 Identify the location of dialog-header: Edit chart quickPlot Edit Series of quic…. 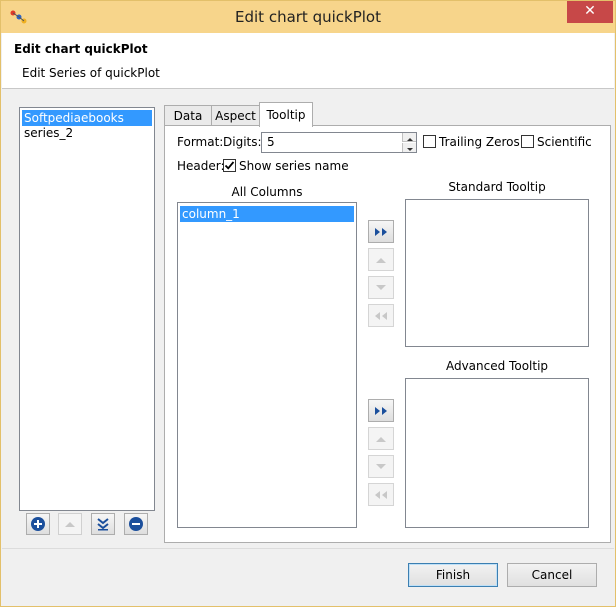
(308, 61).